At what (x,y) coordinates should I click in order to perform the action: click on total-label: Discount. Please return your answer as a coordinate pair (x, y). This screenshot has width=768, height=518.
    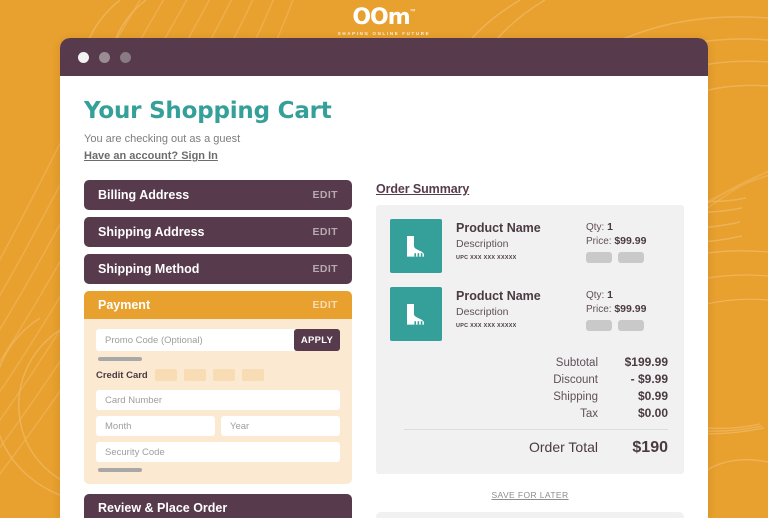
    Looking at the image, I should click on (575, 380).